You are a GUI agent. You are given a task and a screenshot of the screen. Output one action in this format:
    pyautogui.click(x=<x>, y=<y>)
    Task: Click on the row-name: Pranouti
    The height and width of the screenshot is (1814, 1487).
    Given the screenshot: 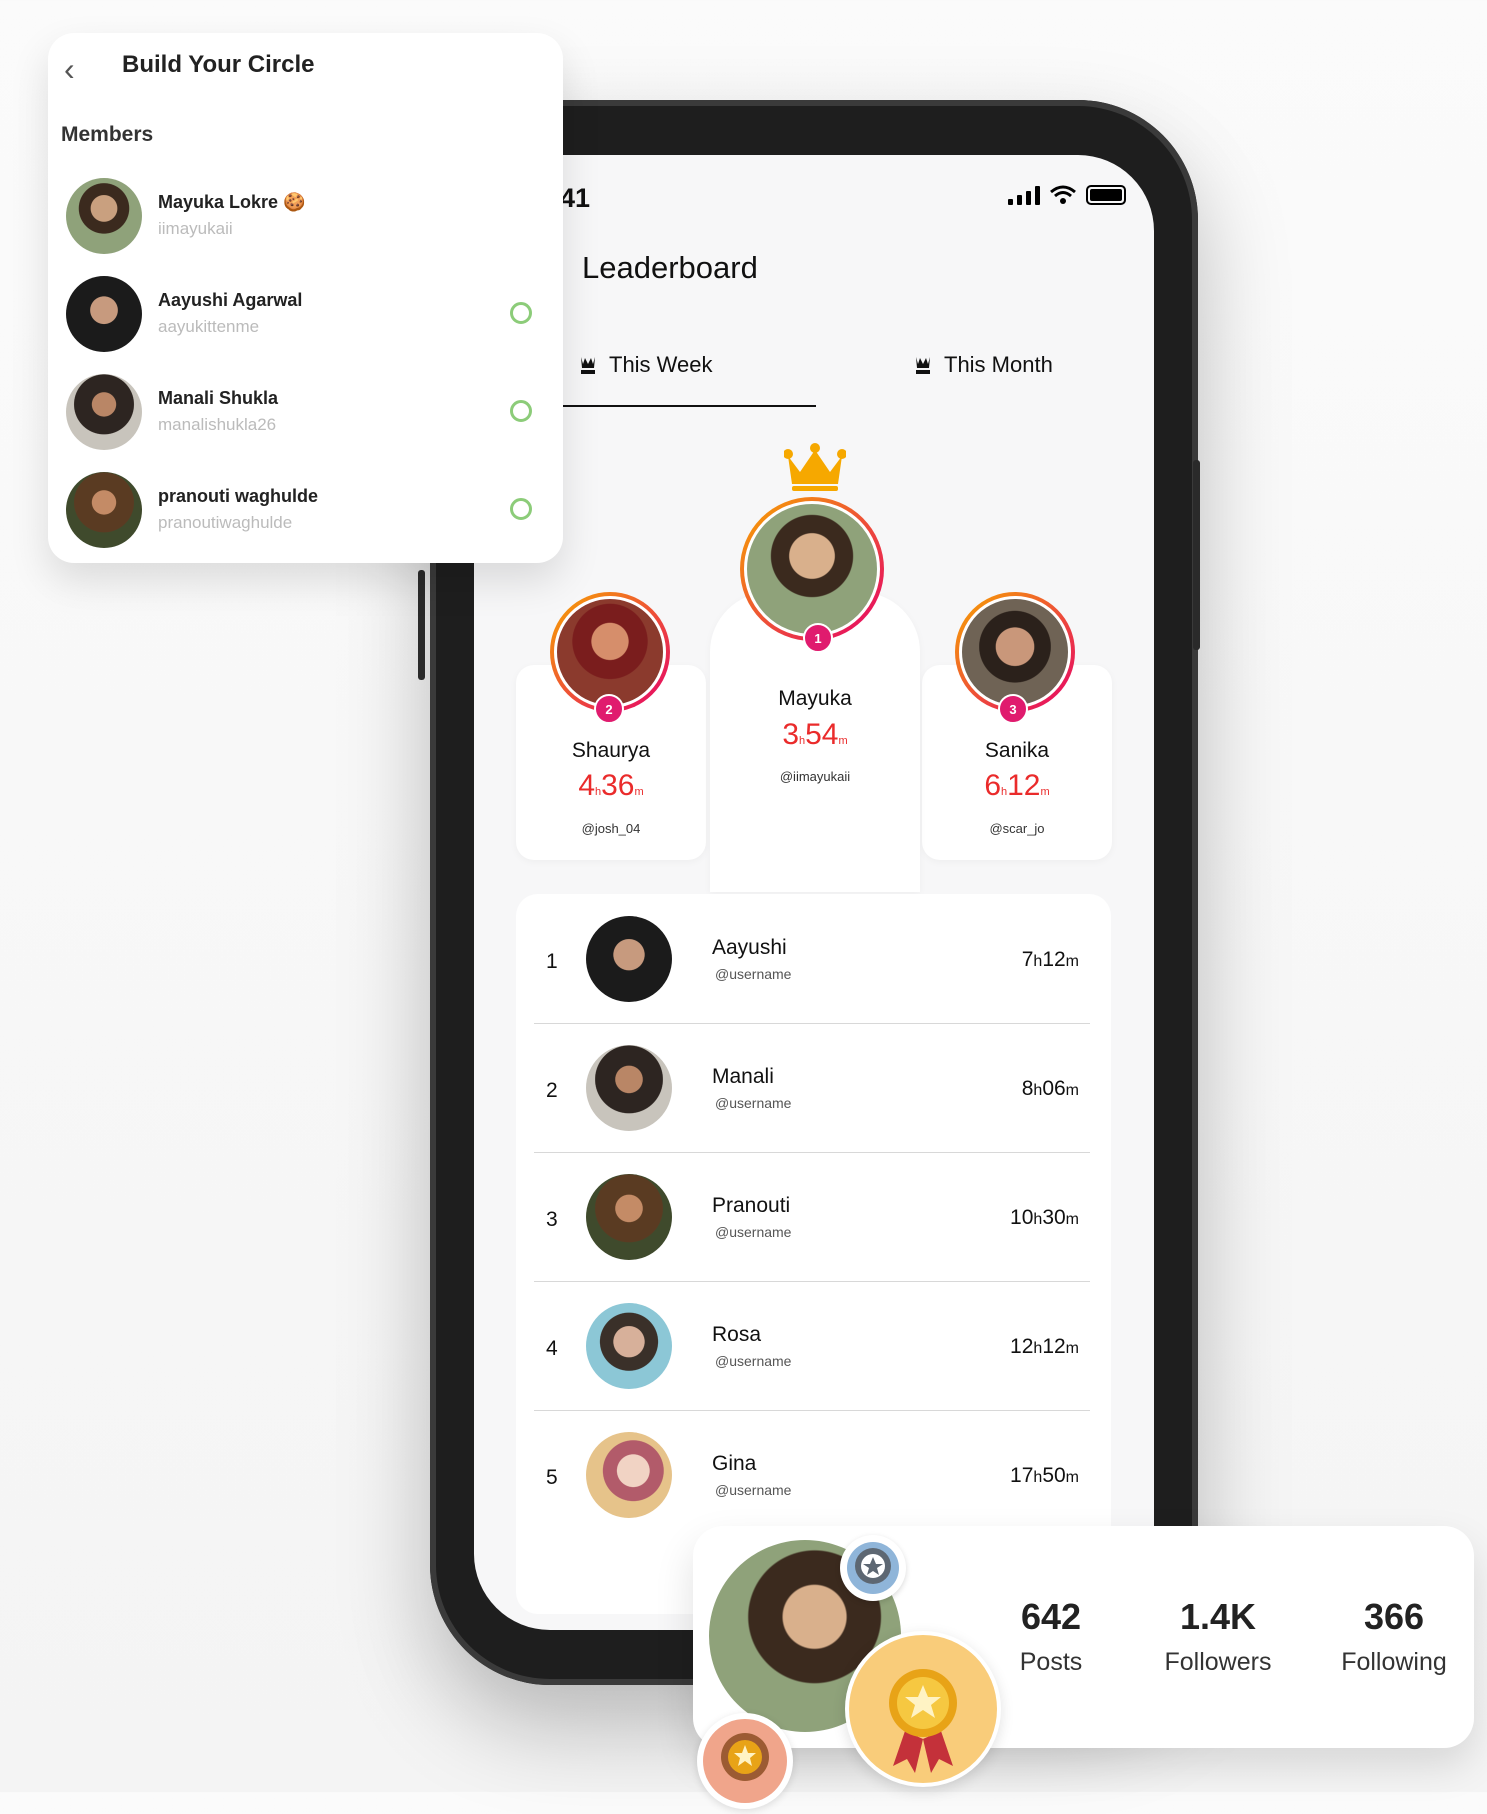 What is the action you would take?
    pyautogui.click(x=751, y=1205)
    